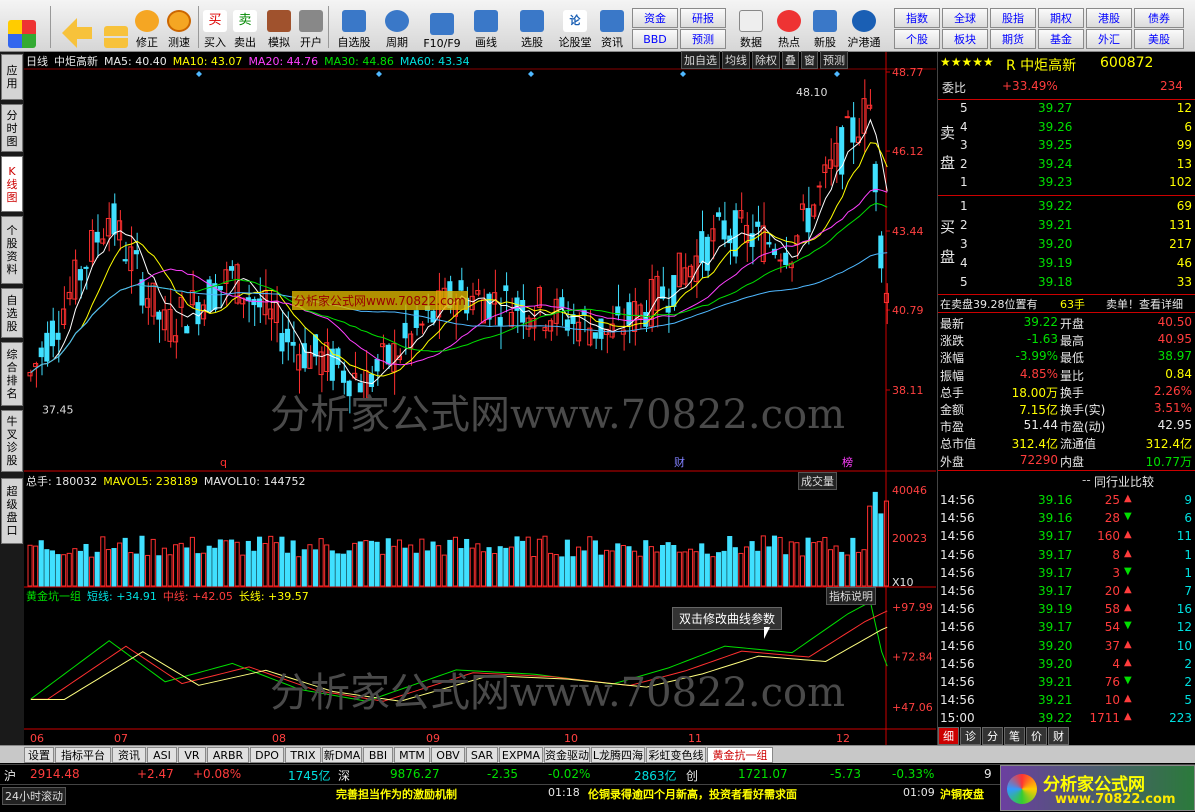  Describe the element at coordinates (1036, 736) in the screenshot. I see `quote-tab-4: 价` at that location.